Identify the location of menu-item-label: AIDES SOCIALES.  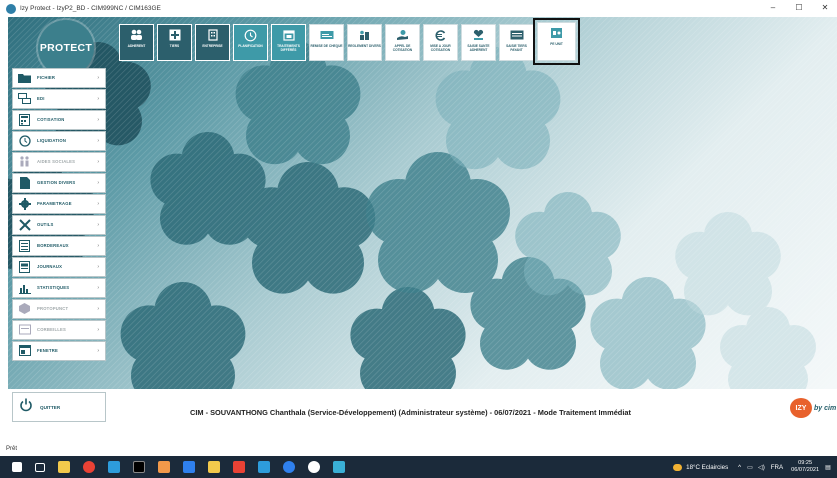
(56, 162).